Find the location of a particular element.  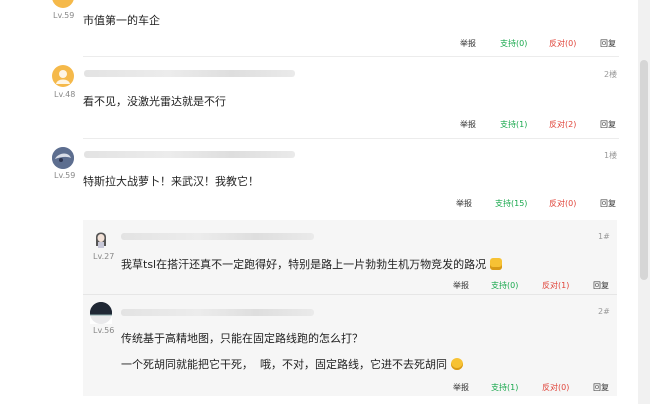

reply-text: 传统基于高精地图，只能在固定路线跑的怎么打？ is located at coordinates (242, 338).